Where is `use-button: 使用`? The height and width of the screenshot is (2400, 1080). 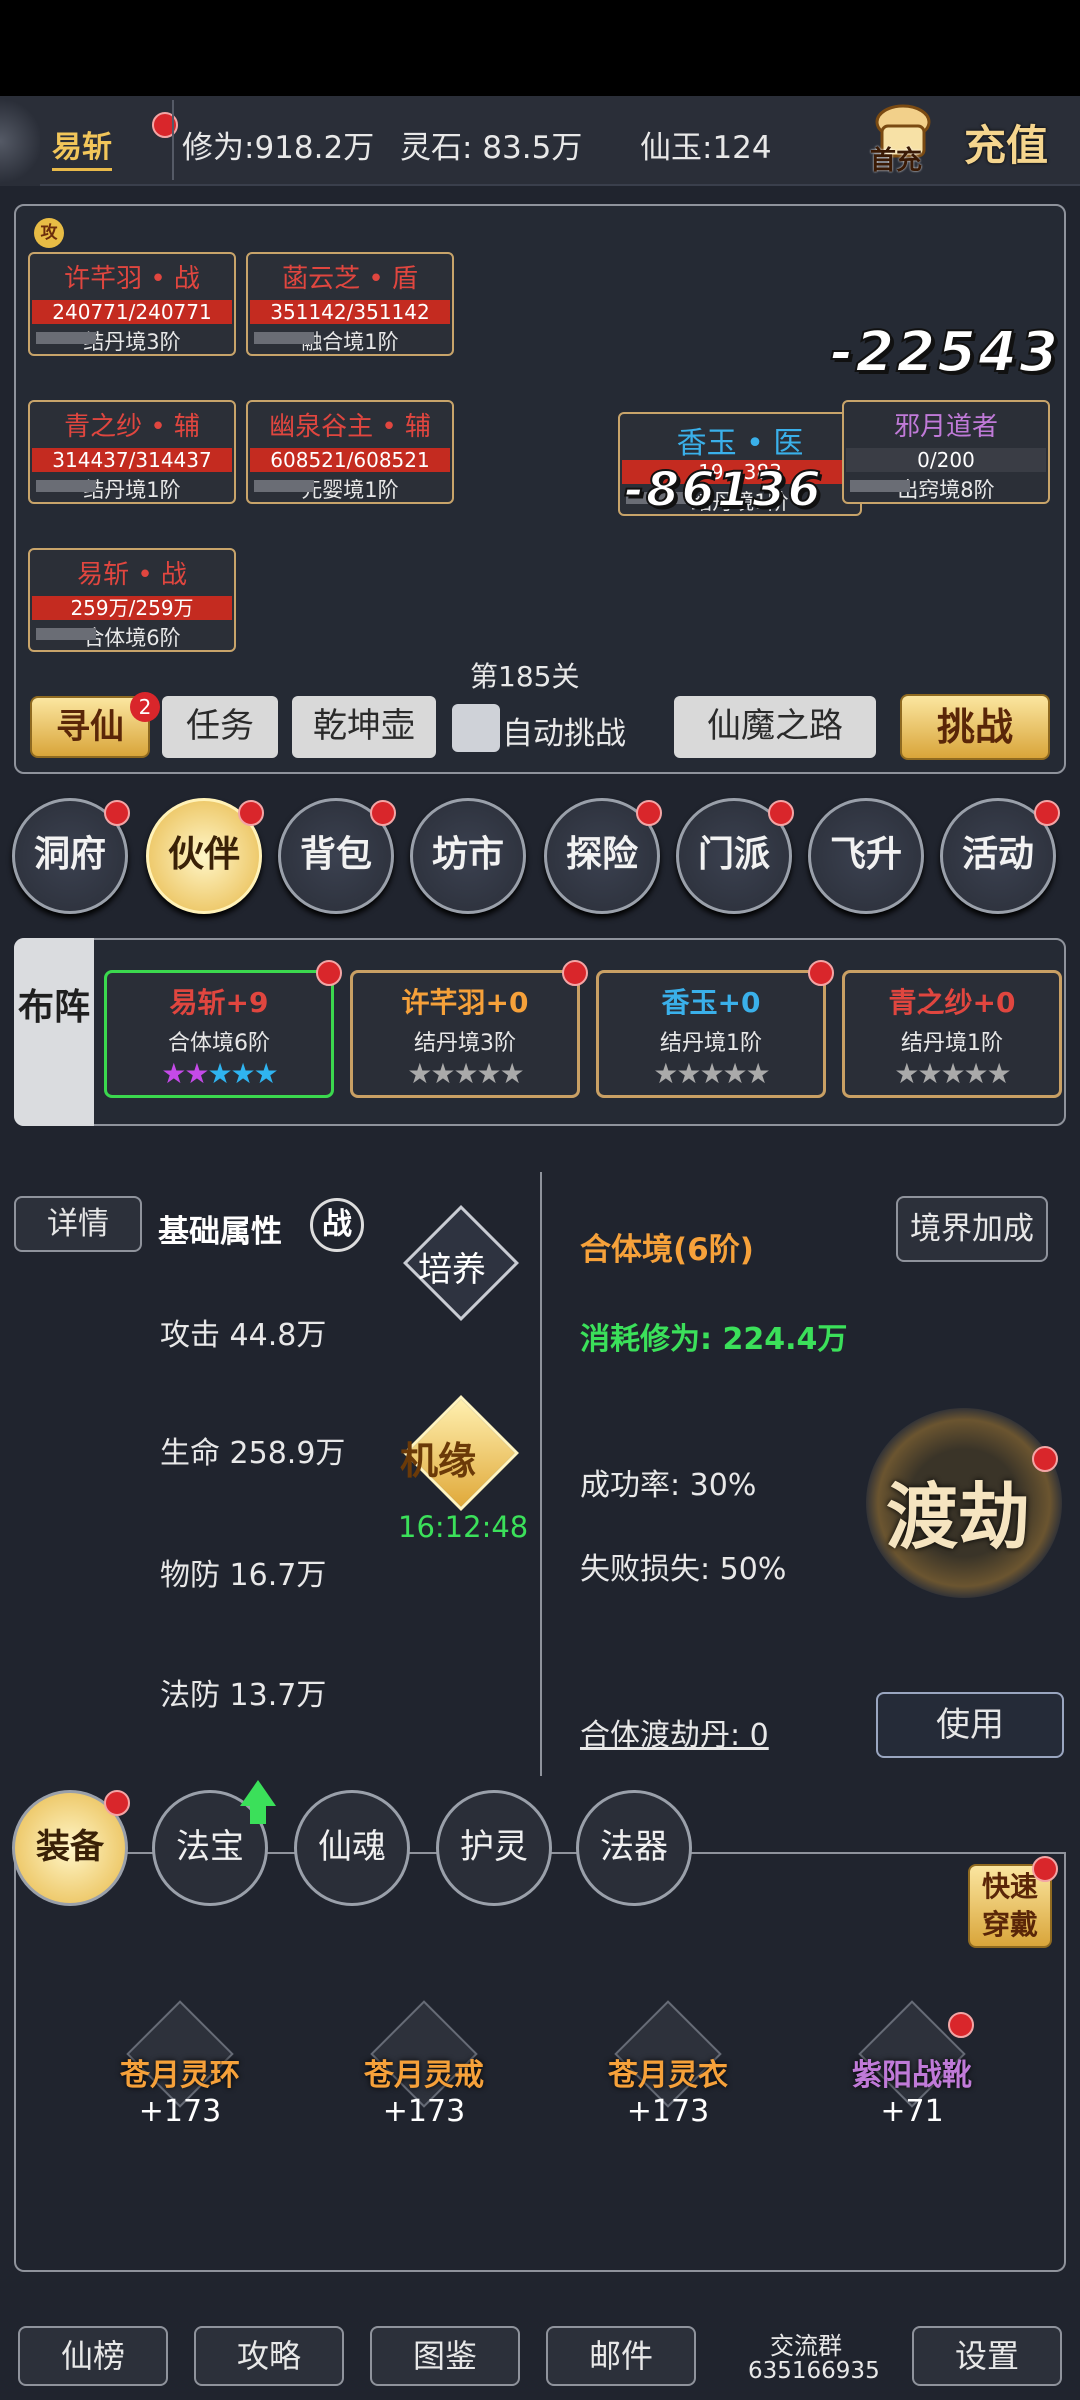 use-button: 使用 is located at coordinates (970, 1725).